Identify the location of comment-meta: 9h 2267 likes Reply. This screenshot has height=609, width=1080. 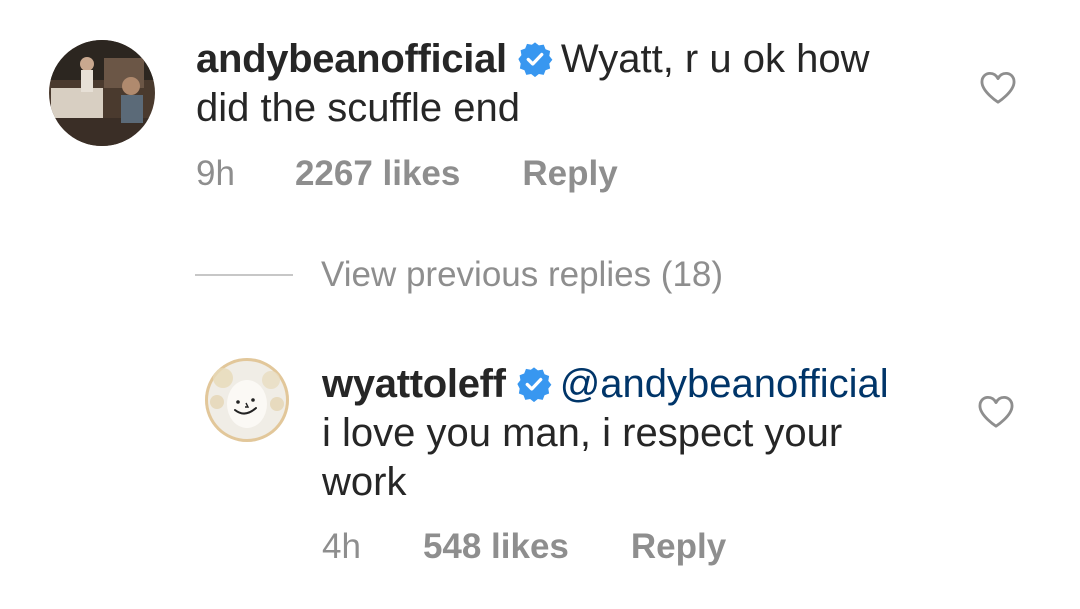
(407, 174).